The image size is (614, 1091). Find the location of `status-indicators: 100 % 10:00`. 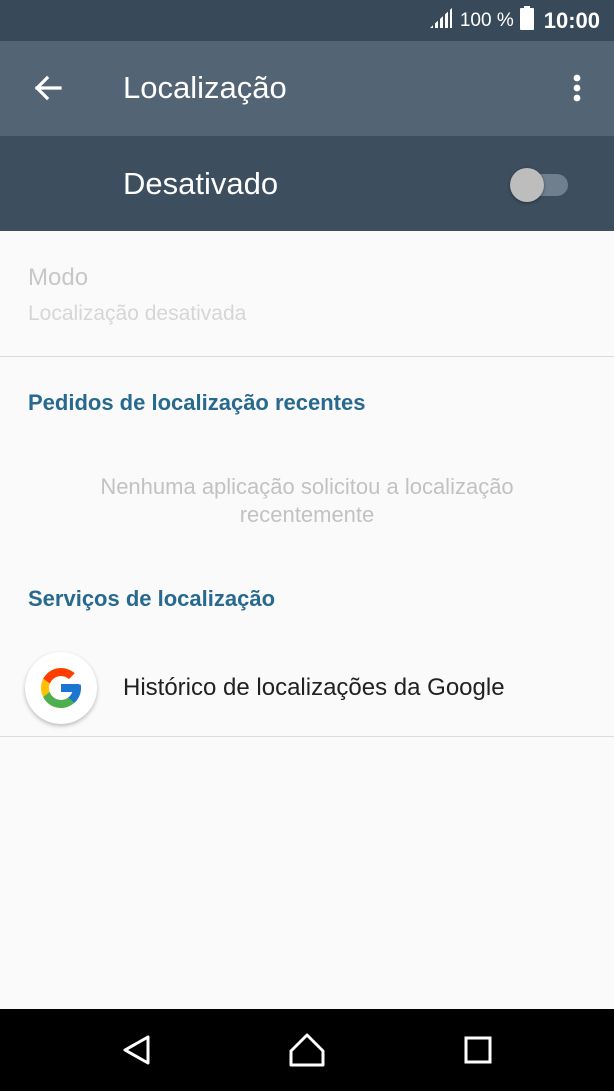

status-indicators: 100 % 10:00 is located at coordinates (514, 20).